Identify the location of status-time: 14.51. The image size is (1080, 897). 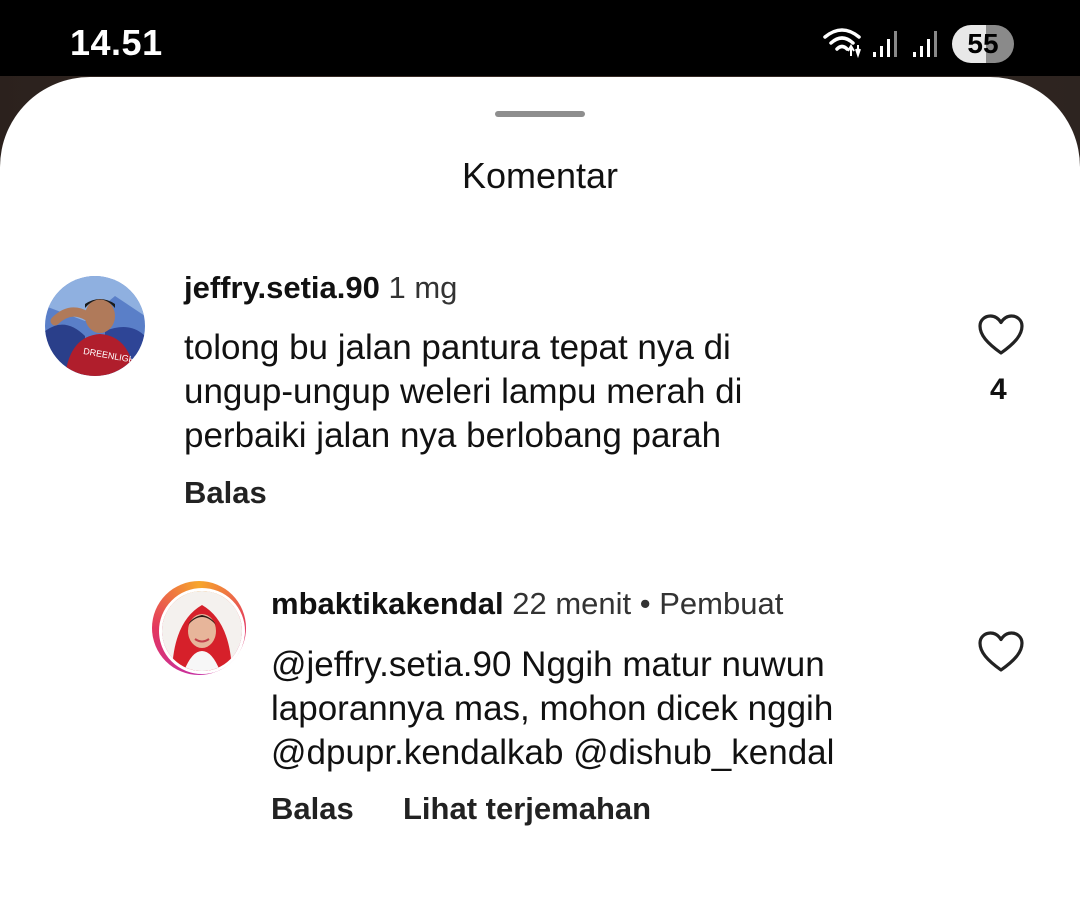
(116, 42).